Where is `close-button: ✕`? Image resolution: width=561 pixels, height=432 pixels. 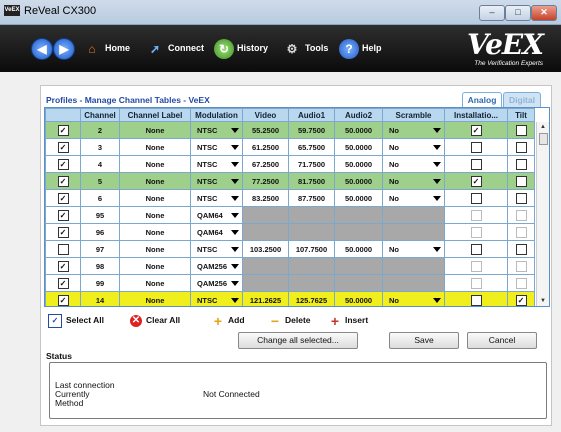 close-button: ✕ is located at coordinates (544, 13).